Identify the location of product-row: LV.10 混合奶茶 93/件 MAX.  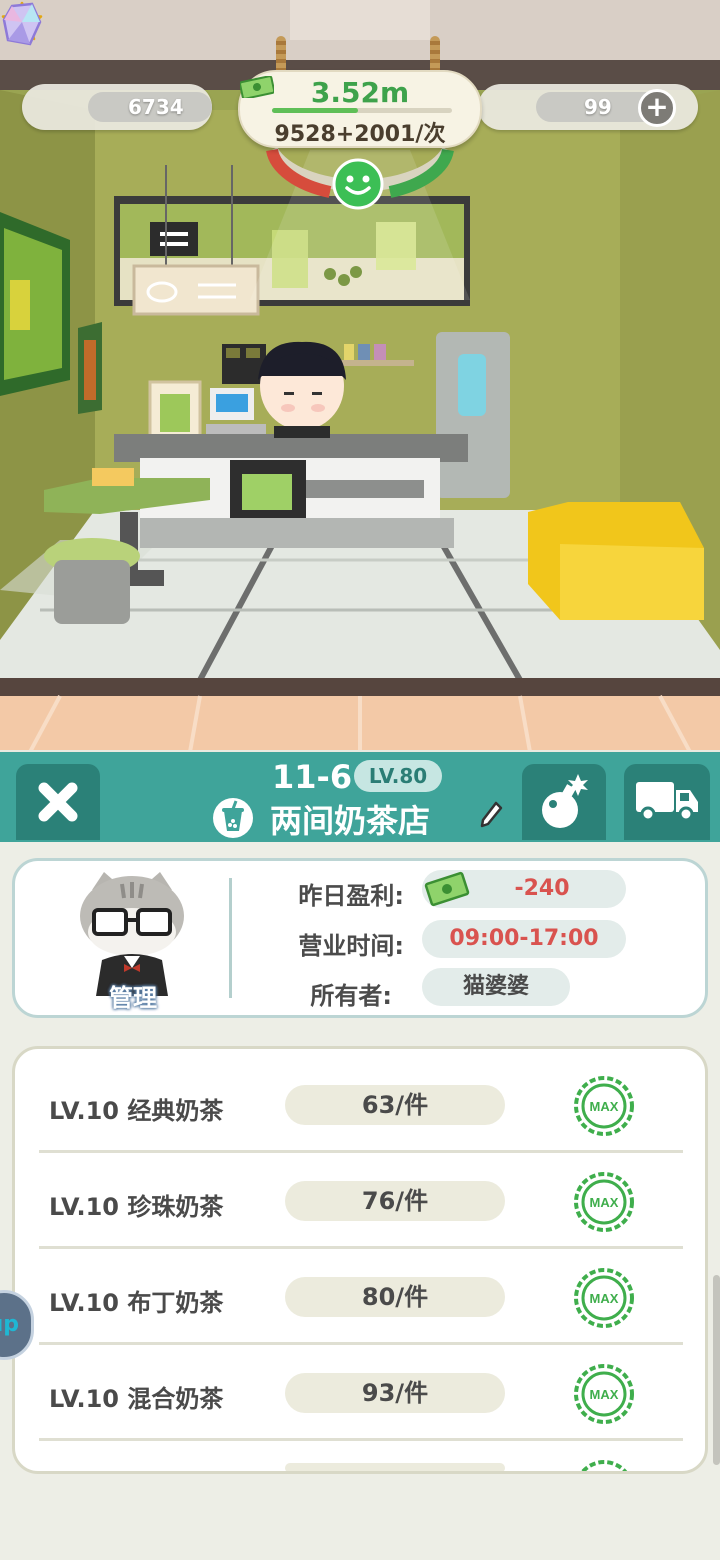
(361, 1393).